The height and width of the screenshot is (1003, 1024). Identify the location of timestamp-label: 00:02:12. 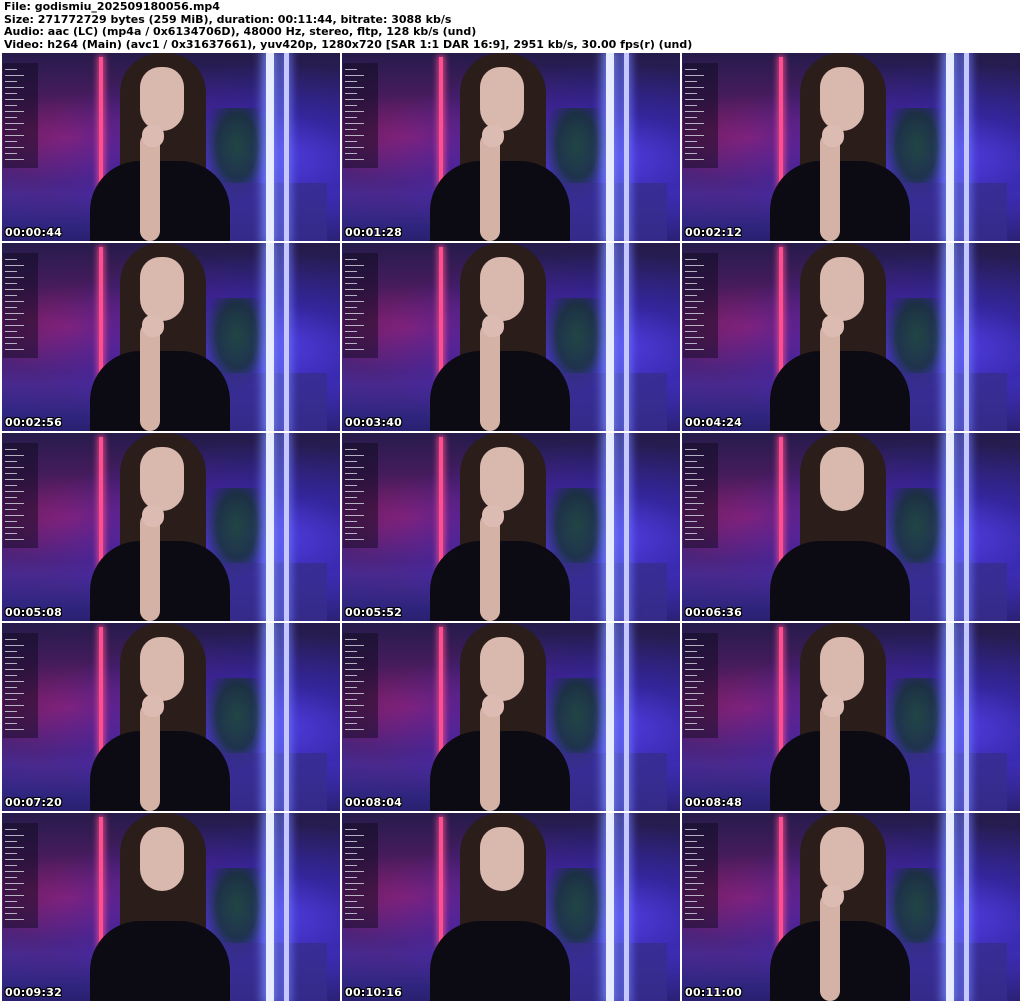
(714, 232).